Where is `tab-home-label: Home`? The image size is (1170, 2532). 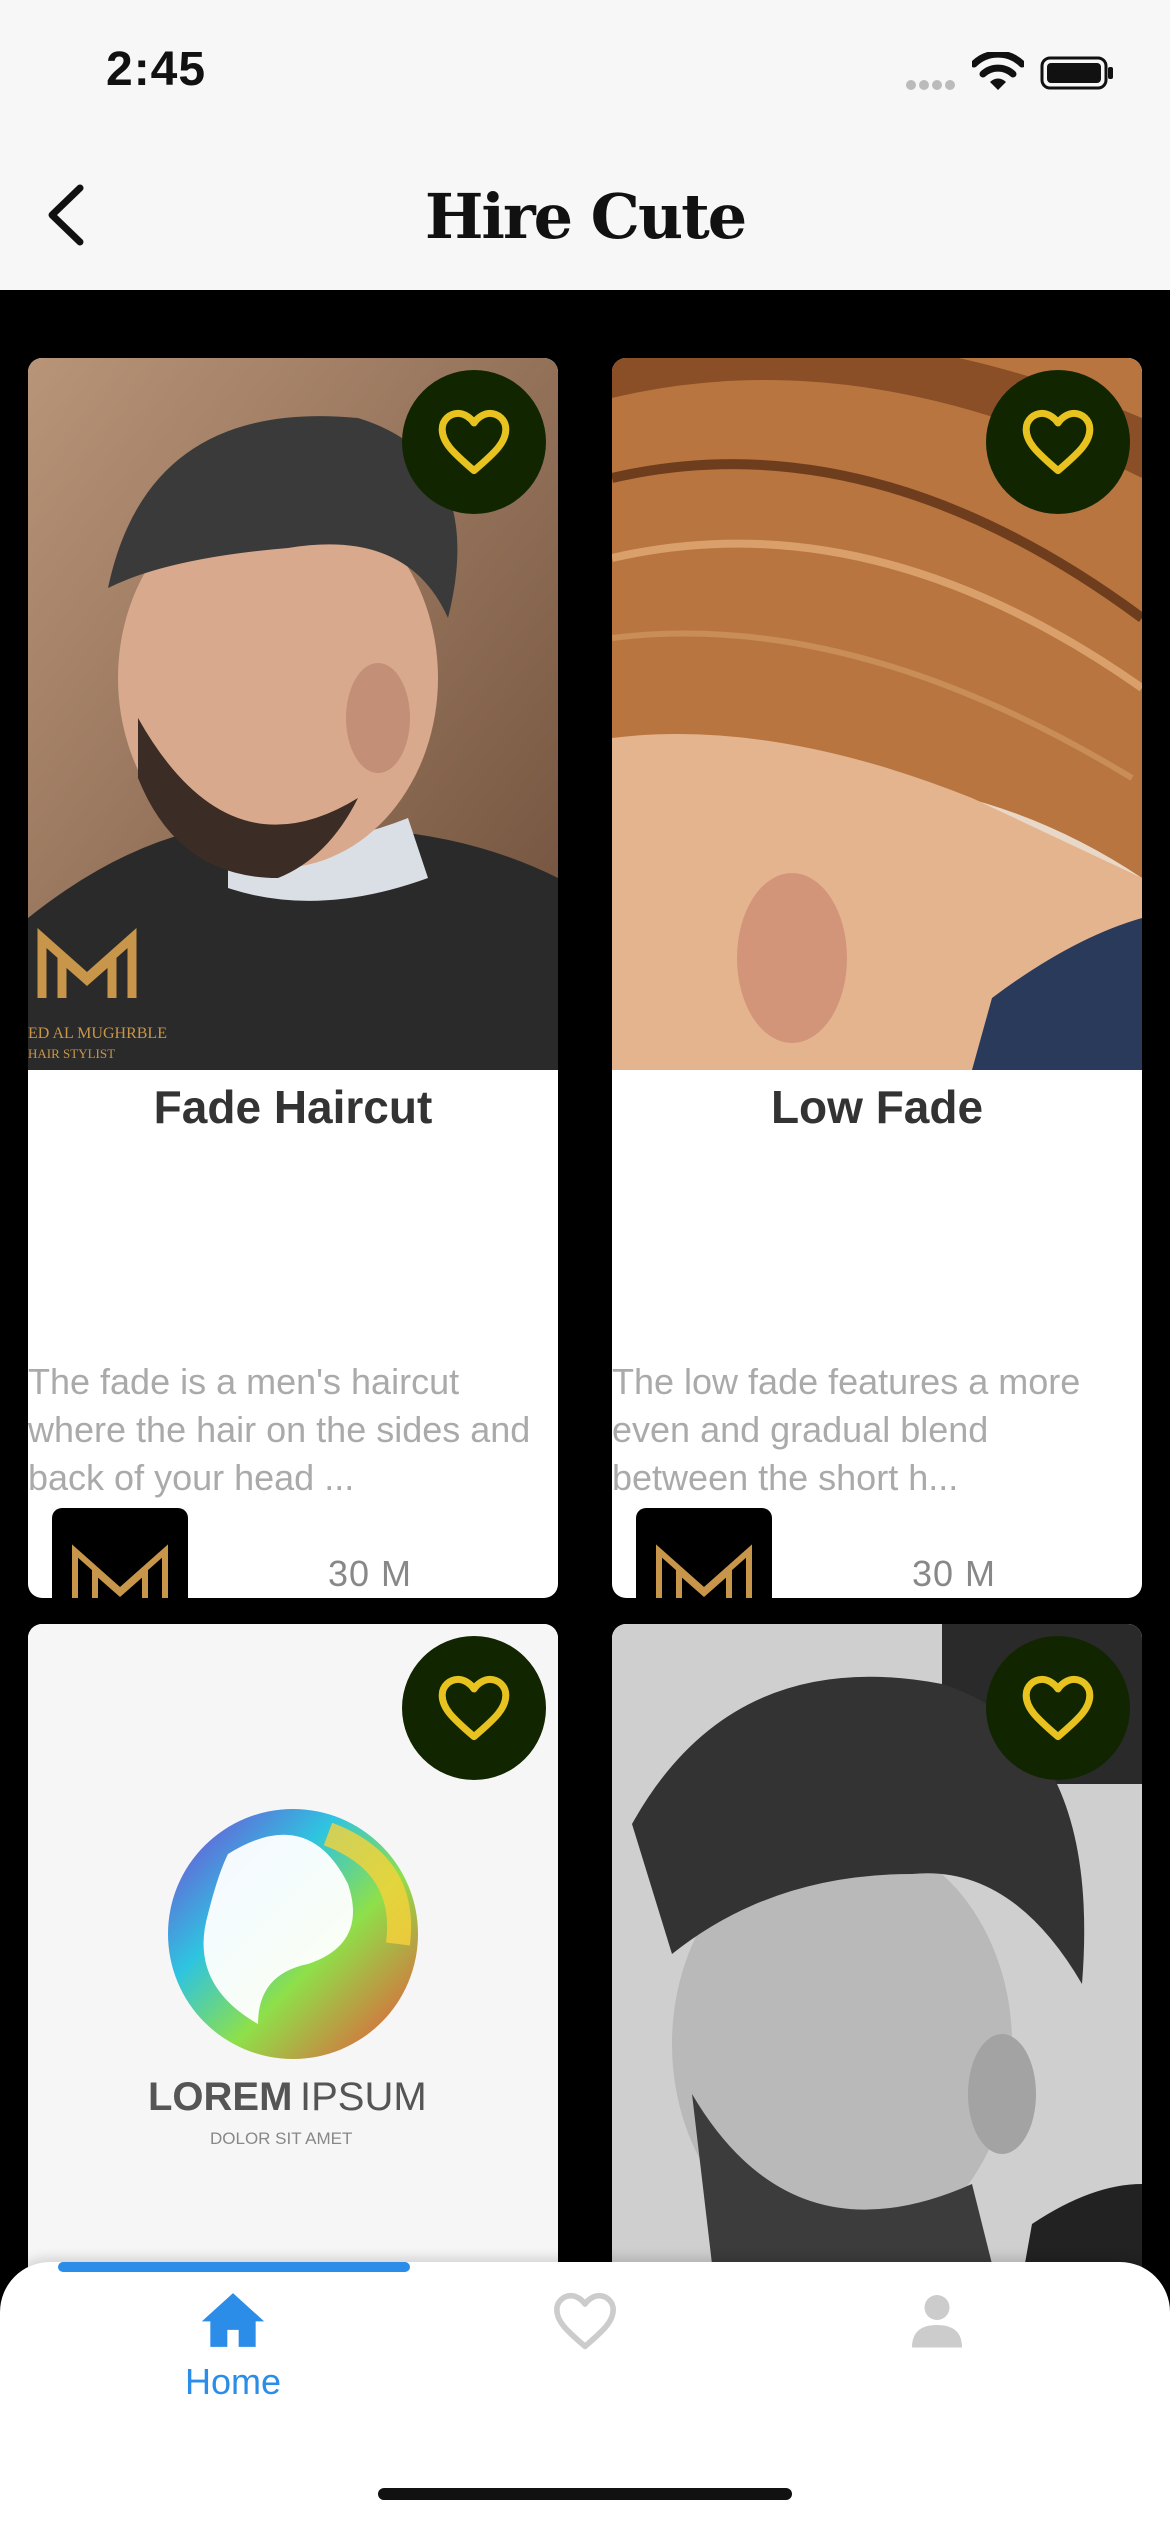 tab-home-label: Home is located at coordinates (233, 2381).